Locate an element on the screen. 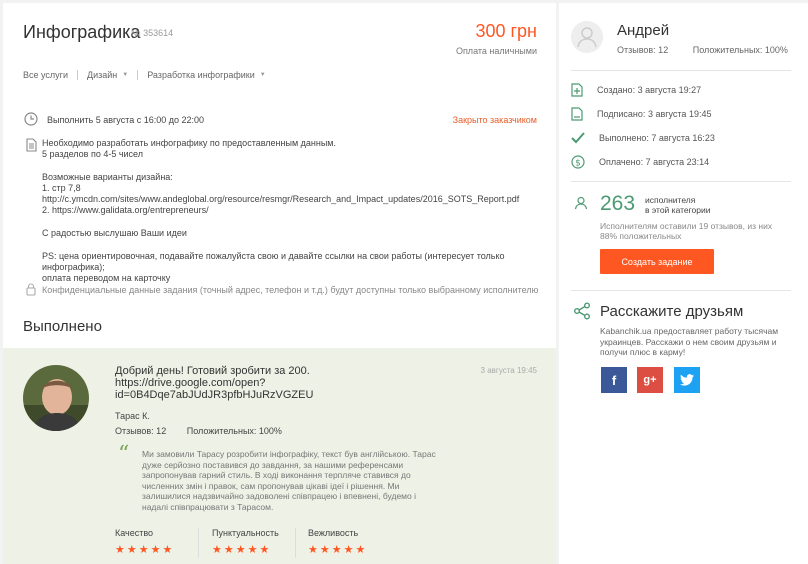 The height and width of the screenshot is (564, 808). clock-icon is located at coordinates (31, 119).